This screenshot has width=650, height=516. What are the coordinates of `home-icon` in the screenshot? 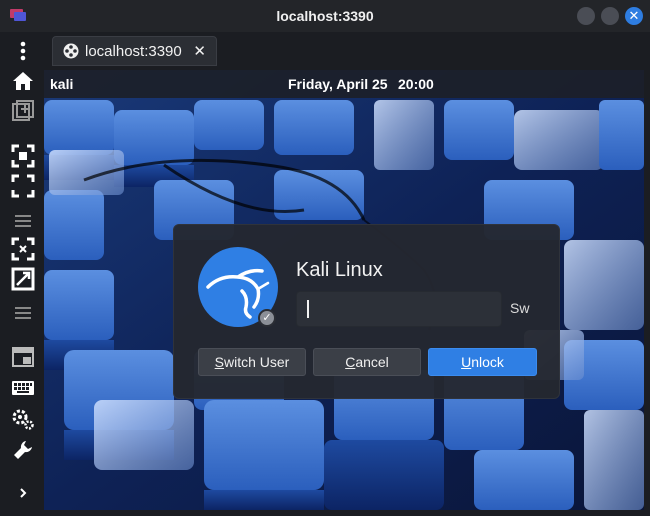 It's located at (23, 81).